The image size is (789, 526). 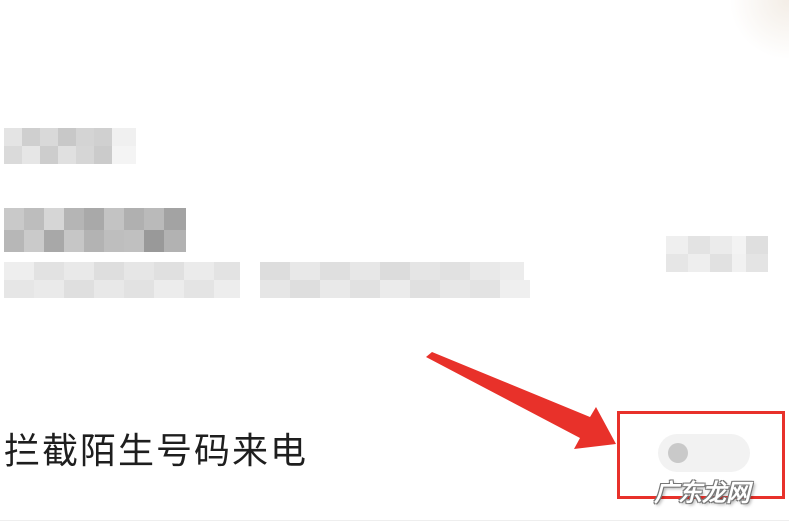 I want to click on blurred-description, so click(x=268, y=281).